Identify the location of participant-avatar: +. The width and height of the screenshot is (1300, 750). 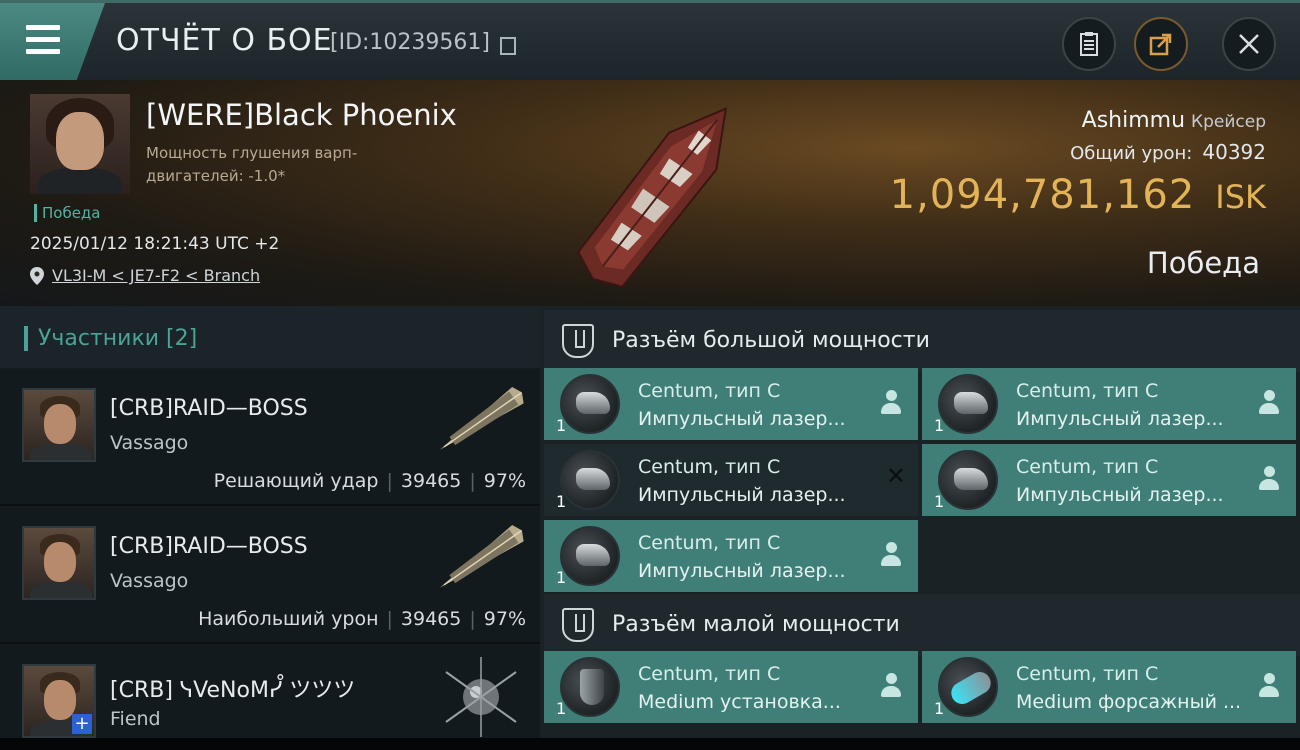
(59, 701).